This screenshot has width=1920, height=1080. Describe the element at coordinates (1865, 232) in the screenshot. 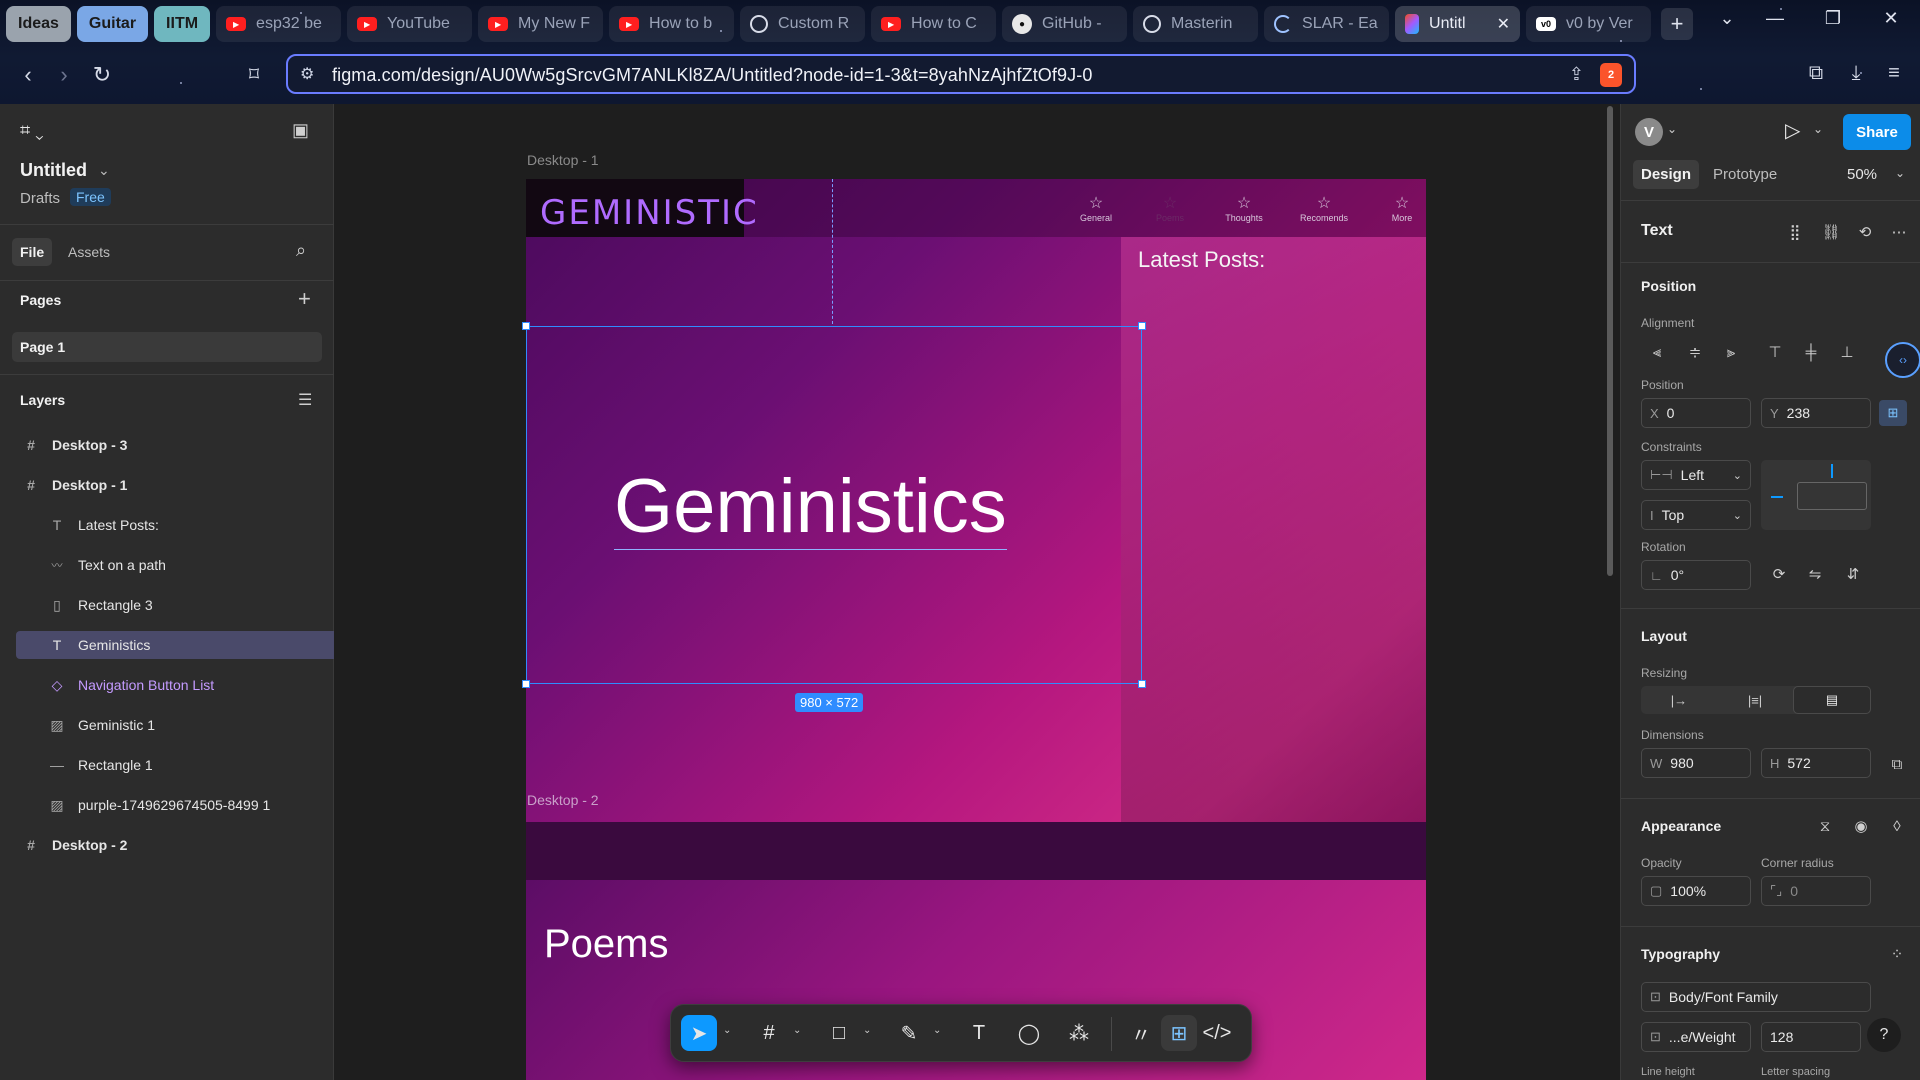

I see `variant-icon: ⟲` at that location.